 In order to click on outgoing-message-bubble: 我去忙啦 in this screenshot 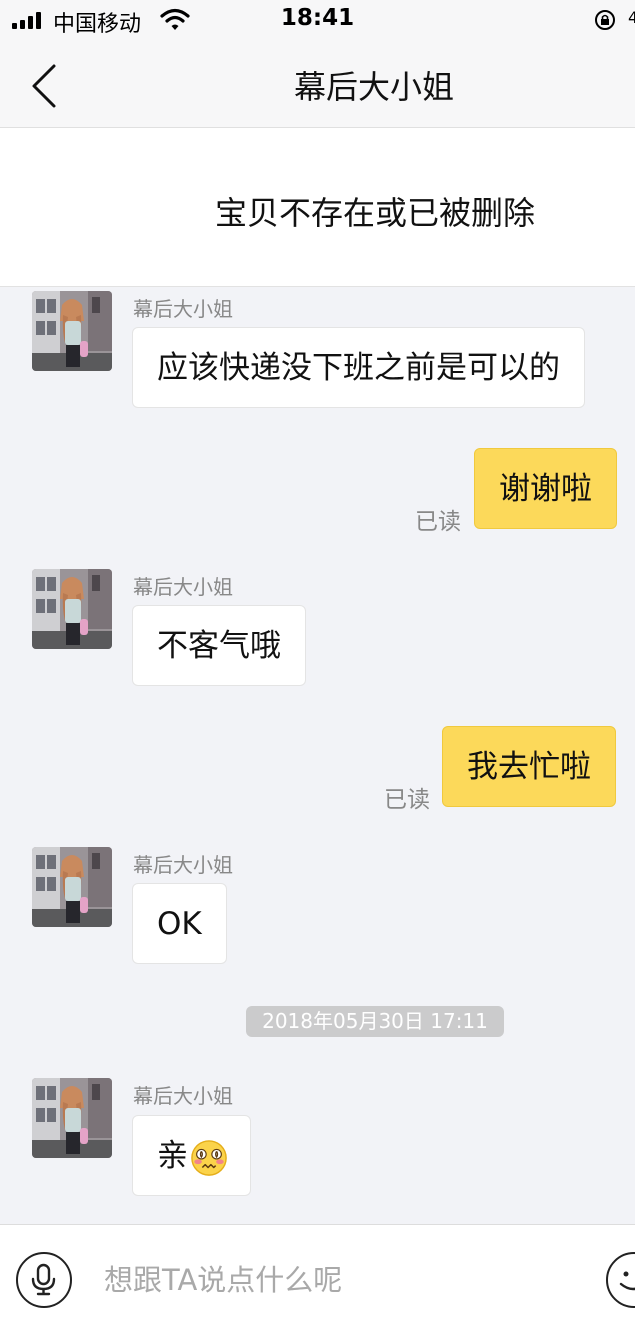, I will do `click(529, 766)`.